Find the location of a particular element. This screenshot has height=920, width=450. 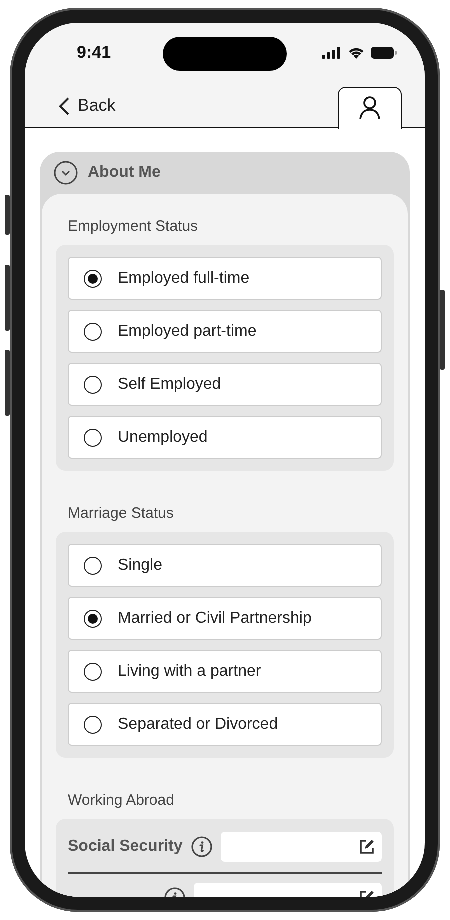

status-time: 9:41 is located at coordinates (94, 53).